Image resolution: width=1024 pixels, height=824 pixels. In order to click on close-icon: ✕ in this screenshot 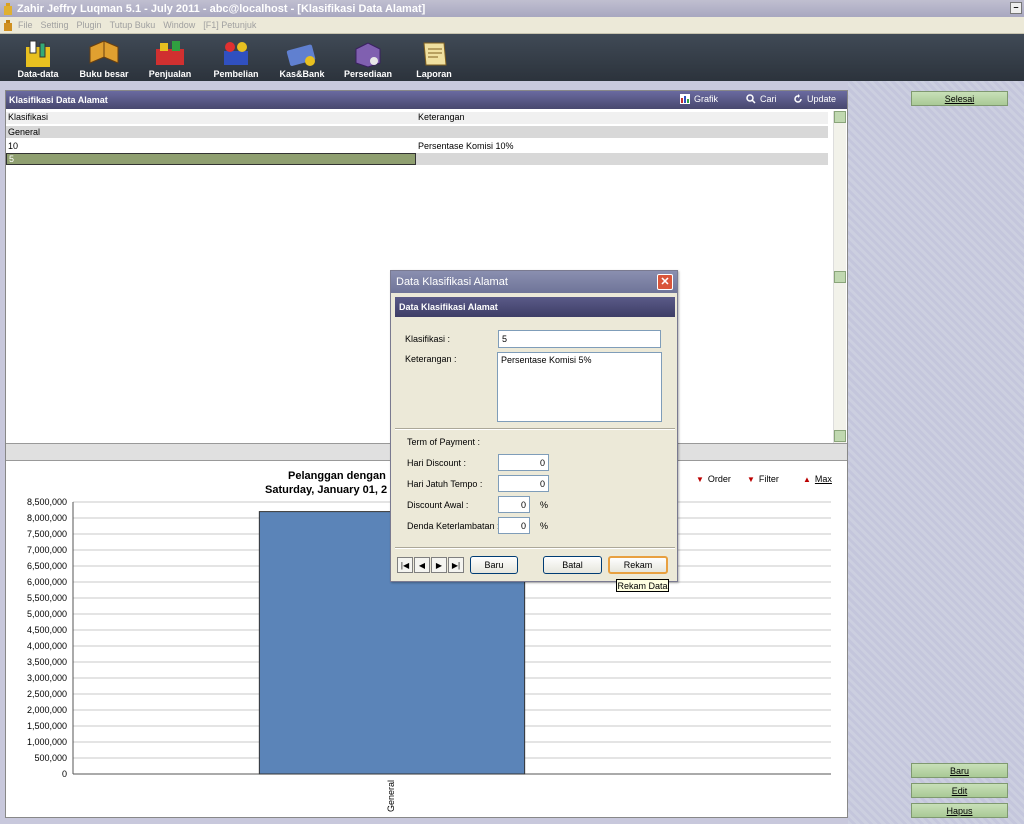, I will do `click(665, 282)`.